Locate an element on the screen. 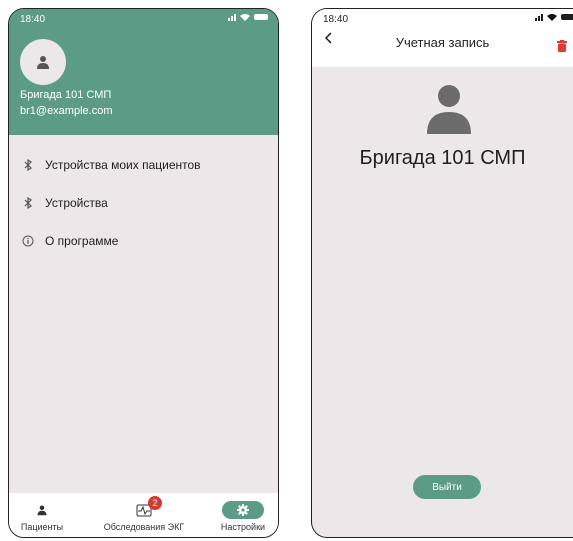 Image resolution: width=573 pixels, height=541 pixels. tab-label: Пациенты is located at coordinates (42, 527).